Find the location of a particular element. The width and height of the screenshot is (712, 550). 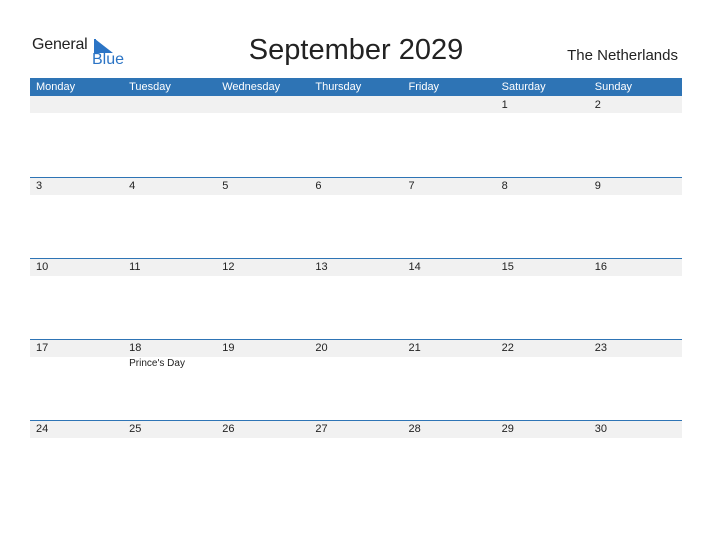

day-number: 10 is located at coordinates (42, 267).